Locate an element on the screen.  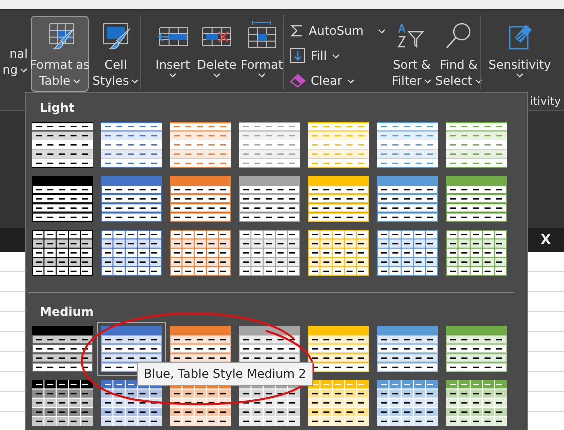
fill-down-icon is located at coordinates (298, 56).